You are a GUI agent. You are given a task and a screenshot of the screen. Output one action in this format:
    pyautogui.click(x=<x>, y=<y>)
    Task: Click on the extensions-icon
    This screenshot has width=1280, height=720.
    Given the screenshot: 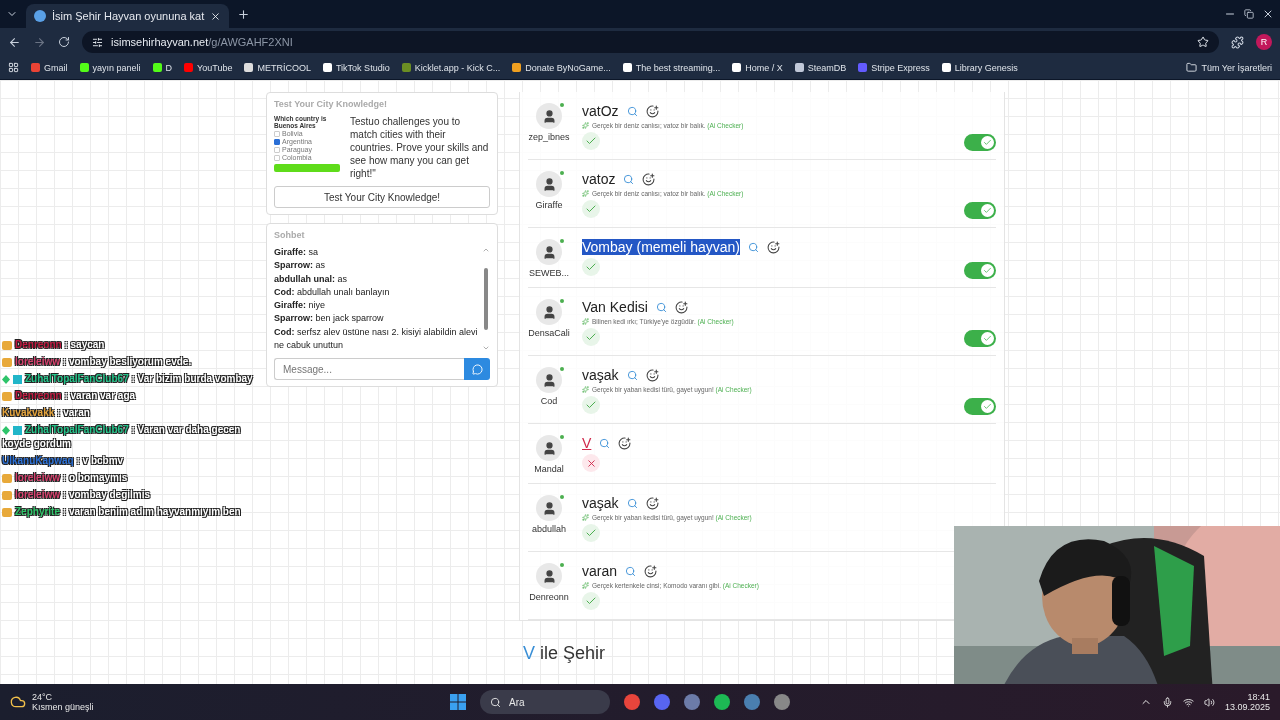 What is the action you would take?
    pyautogui.click(x=1237, y=42)
    